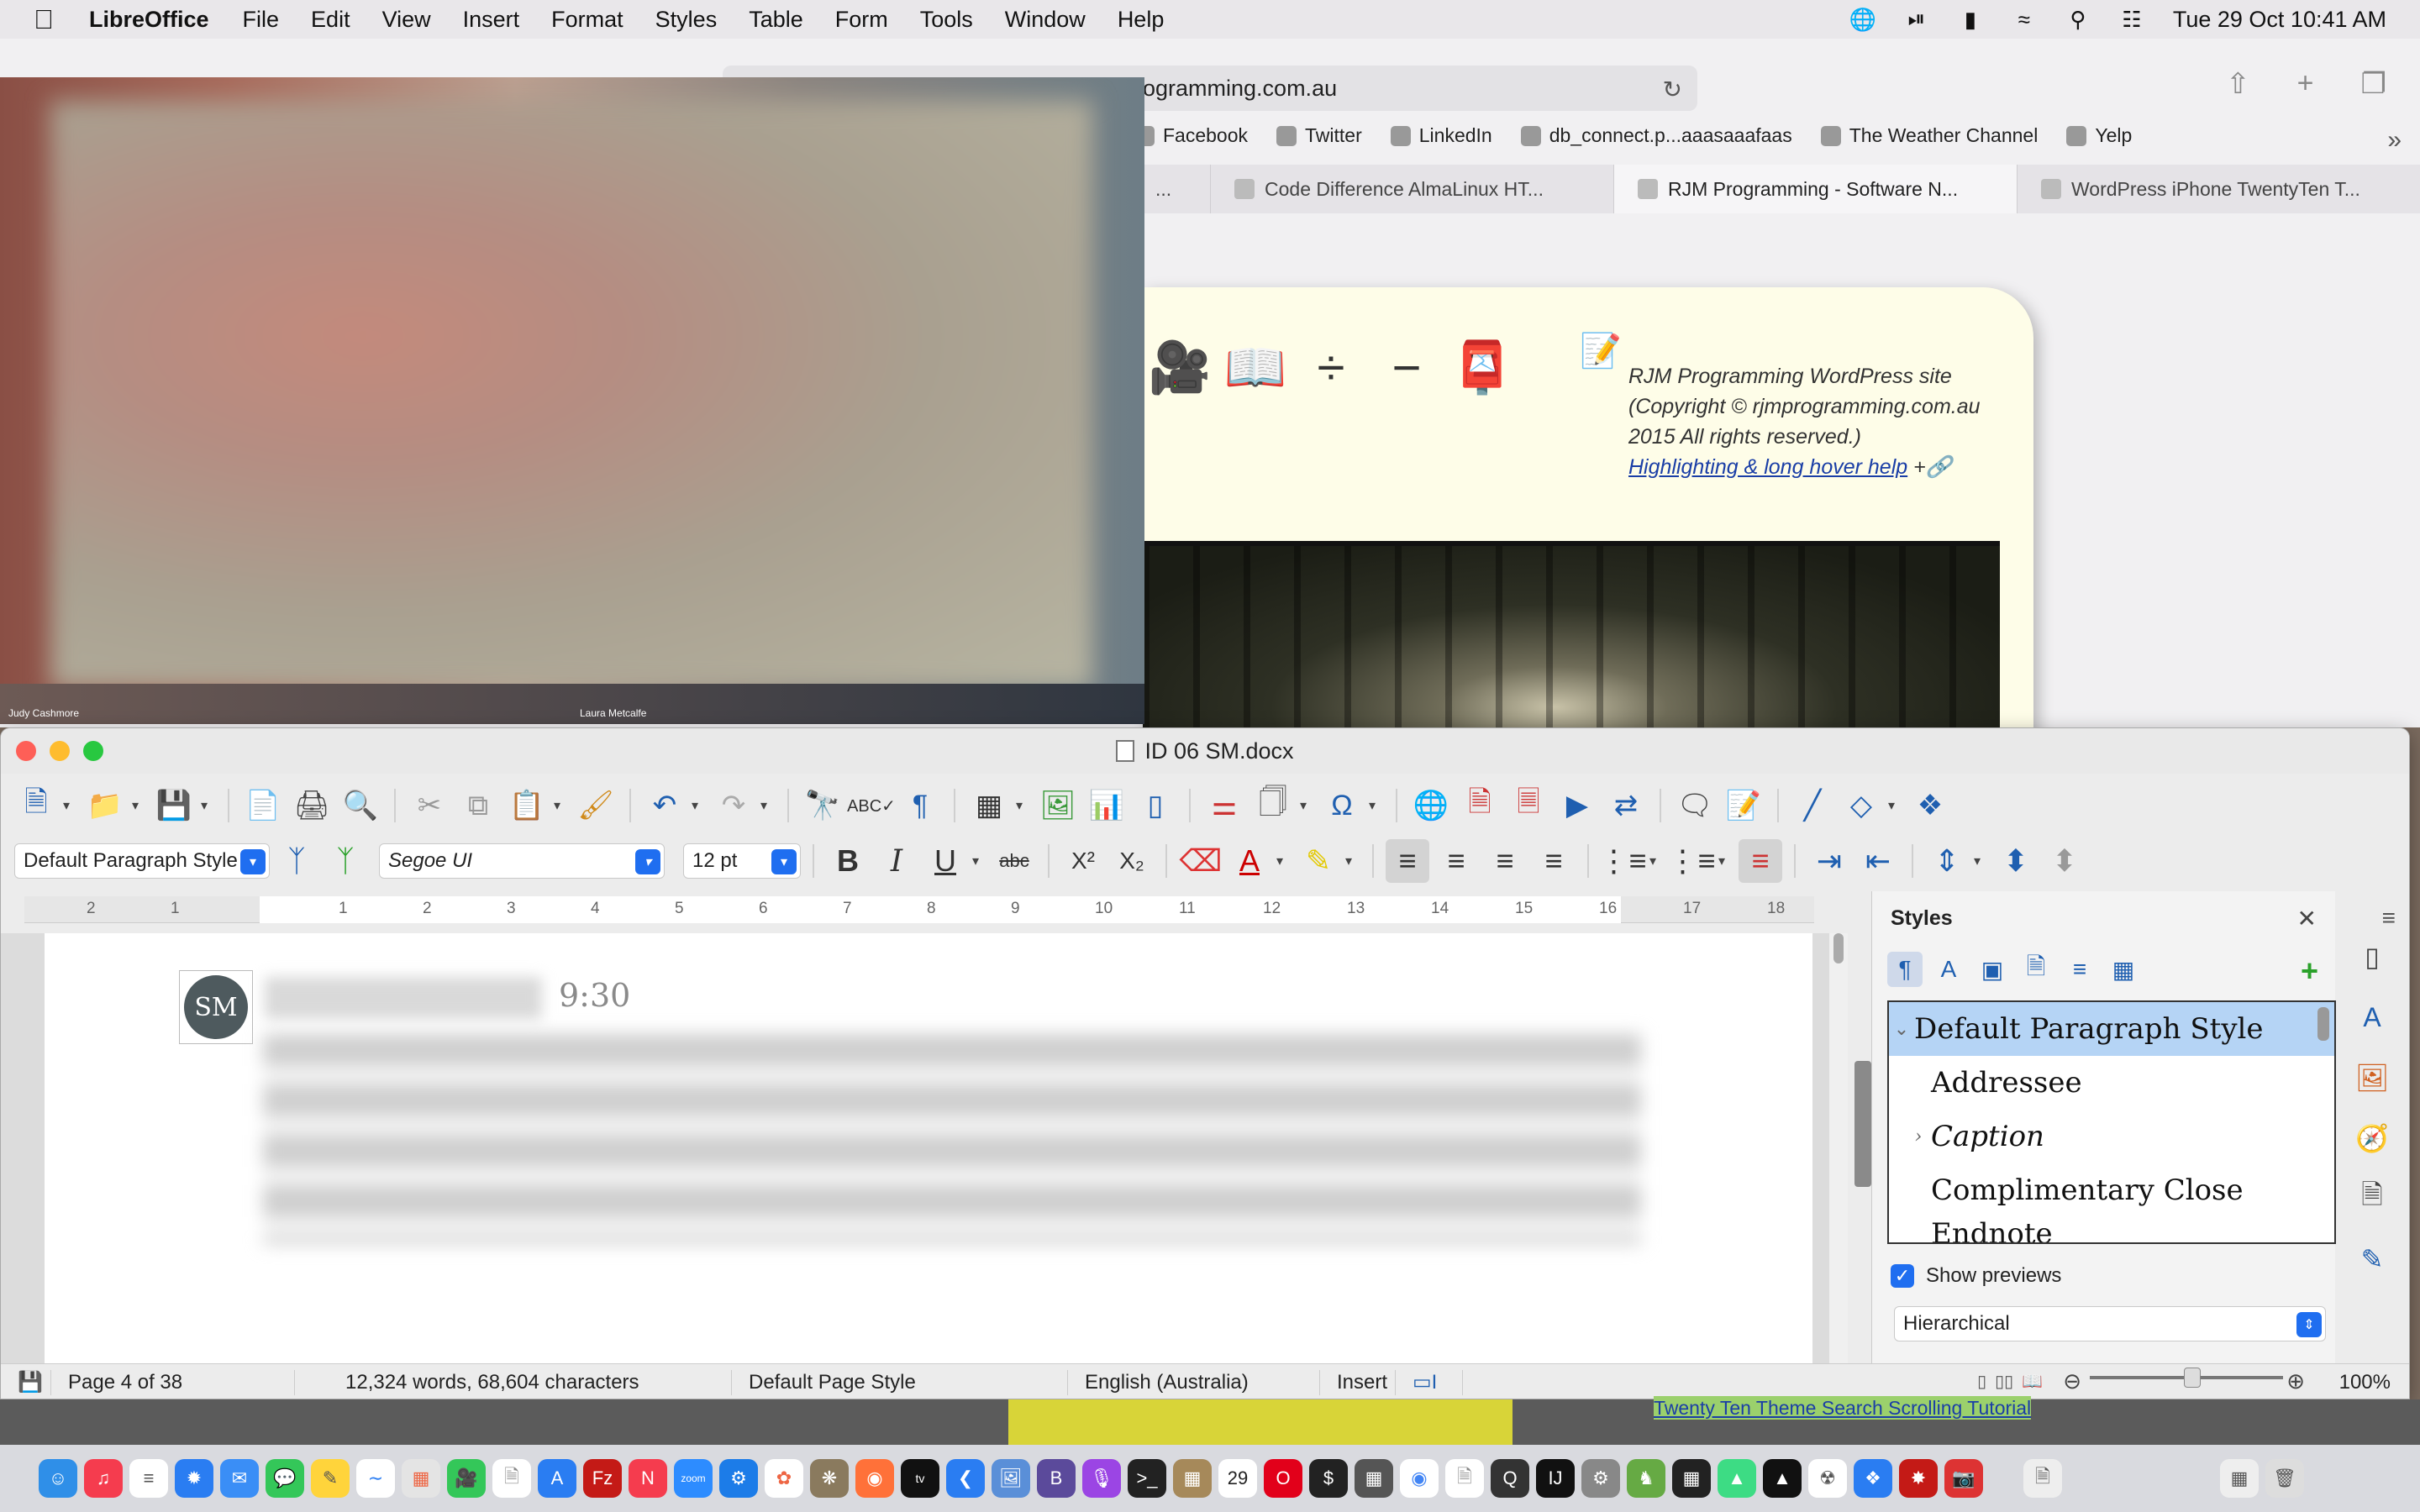  I want to click on firefox-icon: ◉, so click(874, 1478).